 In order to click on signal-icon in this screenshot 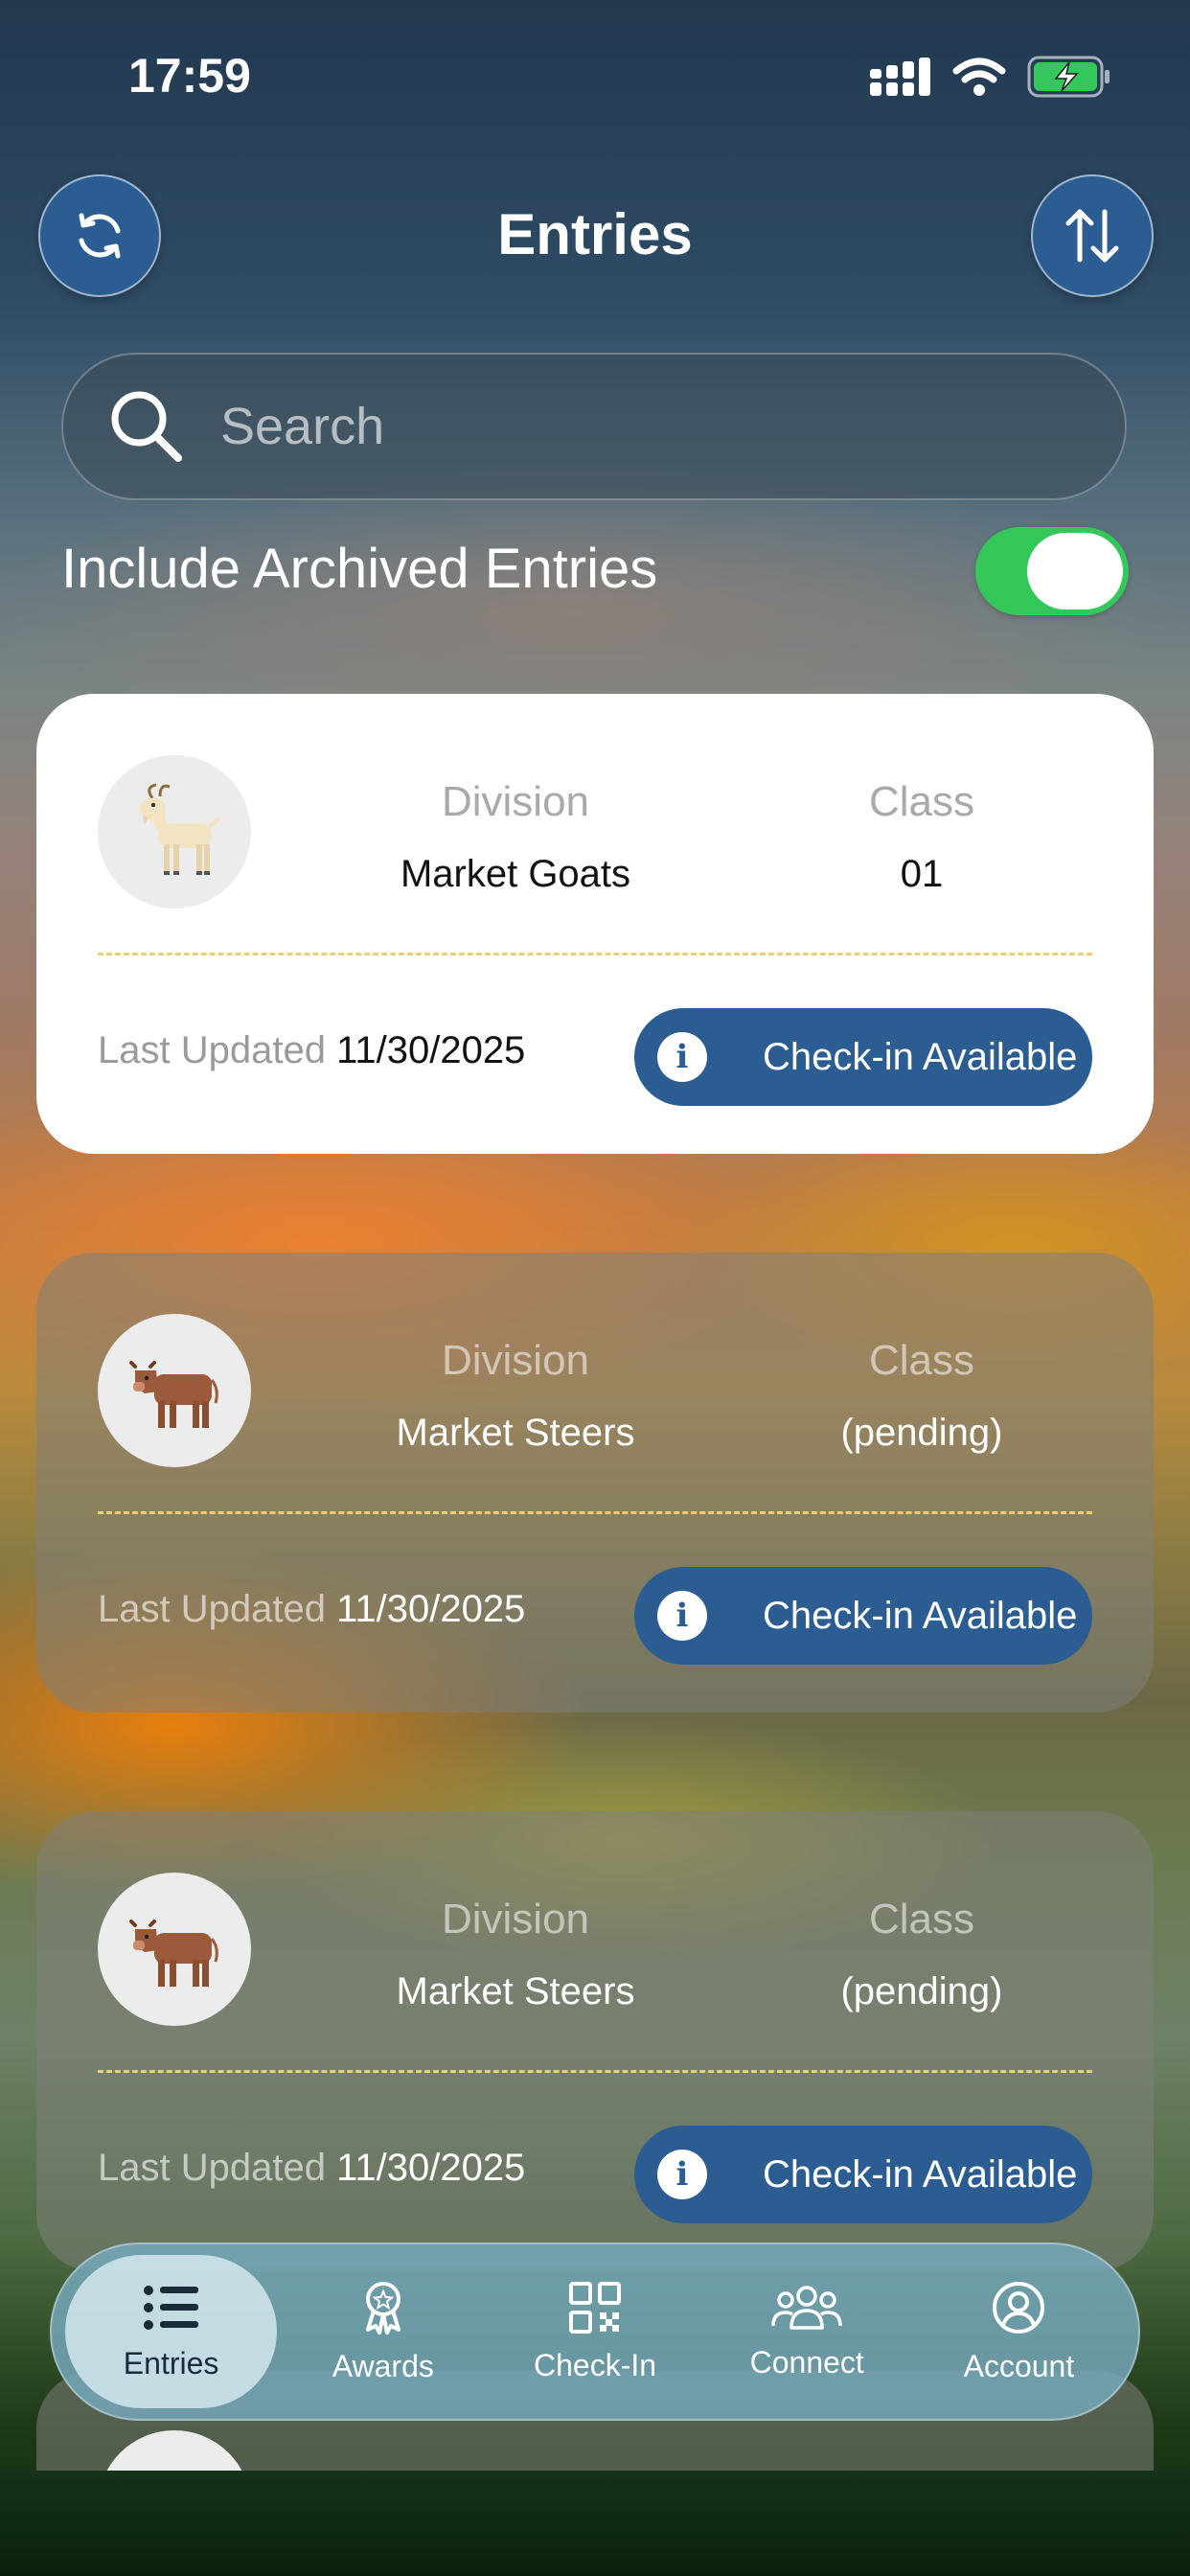, I will do `click(900, 77)`.